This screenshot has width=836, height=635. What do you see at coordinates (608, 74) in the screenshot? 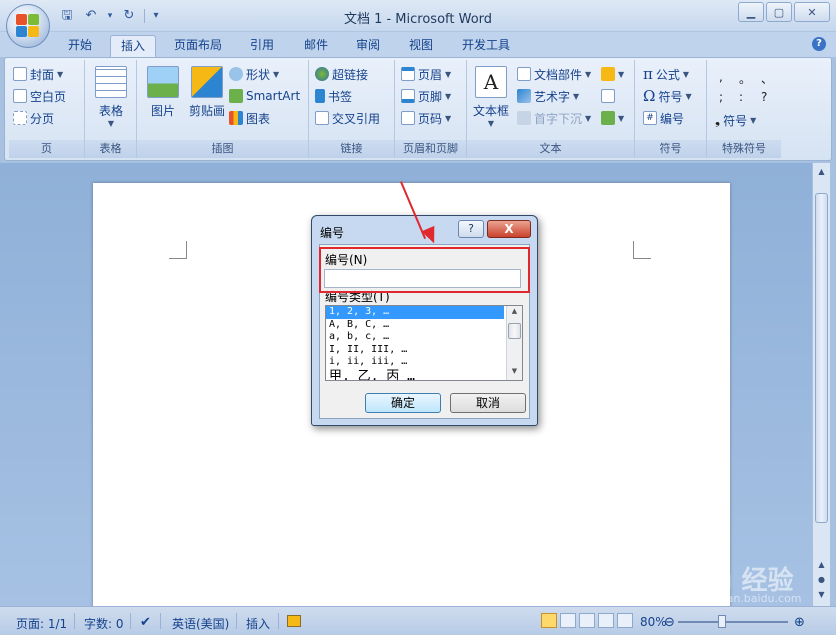
I see `signature-line-icon` at bounding box center [608, 74].